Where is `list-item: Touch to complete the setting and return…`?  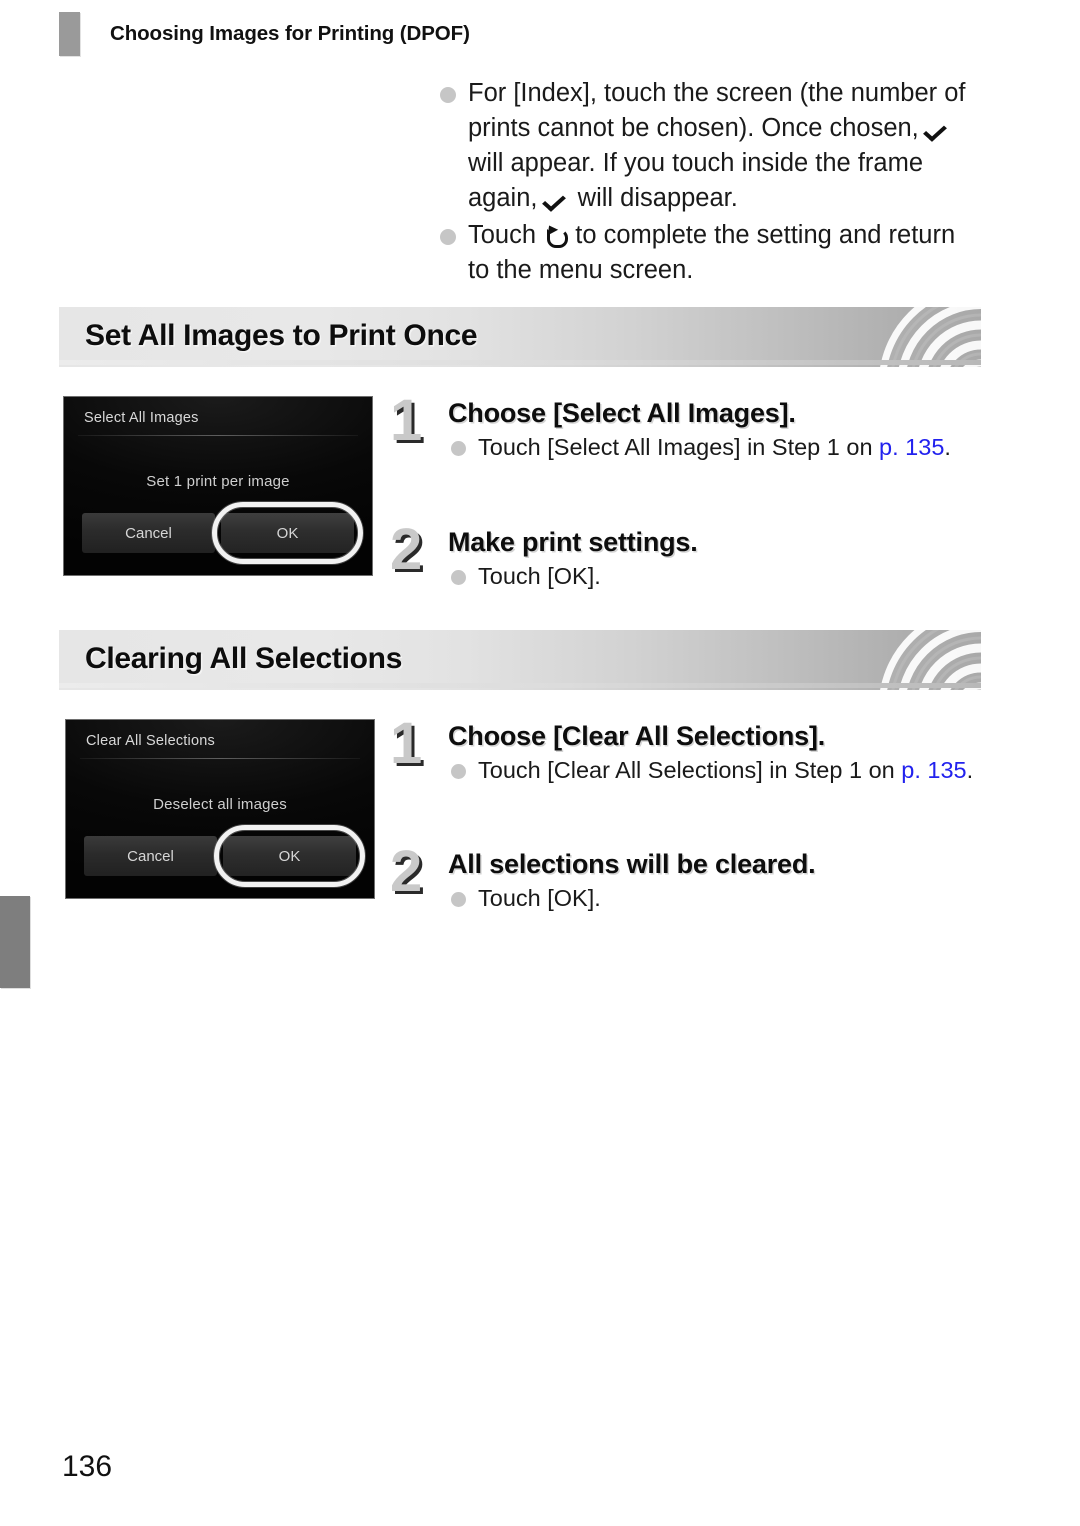 list-item: Touch to complete the setting and return… is located at coordinates (710, 253).